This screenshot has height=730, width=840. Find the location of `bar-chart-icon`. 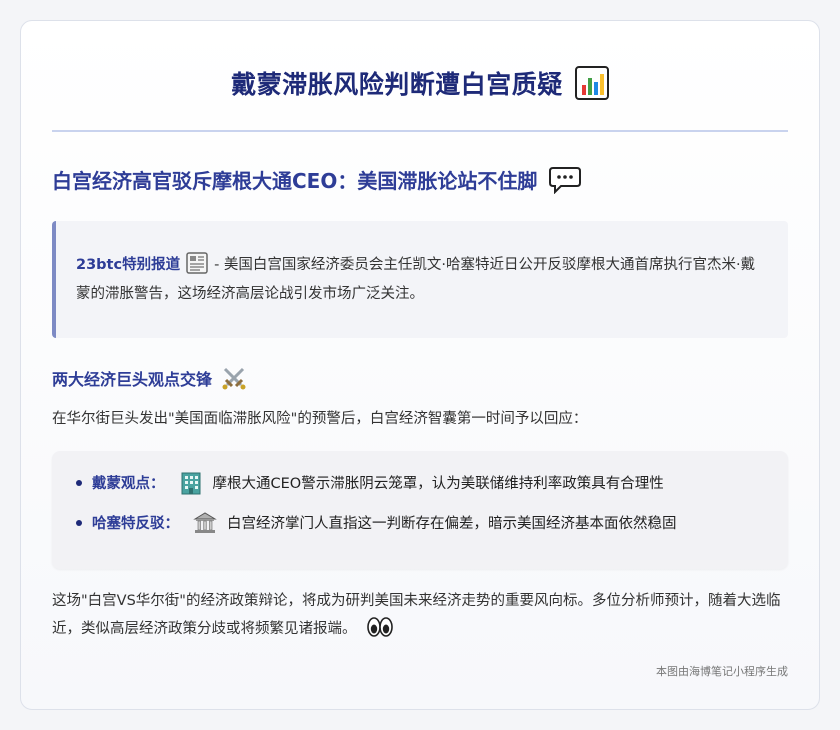

bar-chart-icon is located at coordinates (591, 82).